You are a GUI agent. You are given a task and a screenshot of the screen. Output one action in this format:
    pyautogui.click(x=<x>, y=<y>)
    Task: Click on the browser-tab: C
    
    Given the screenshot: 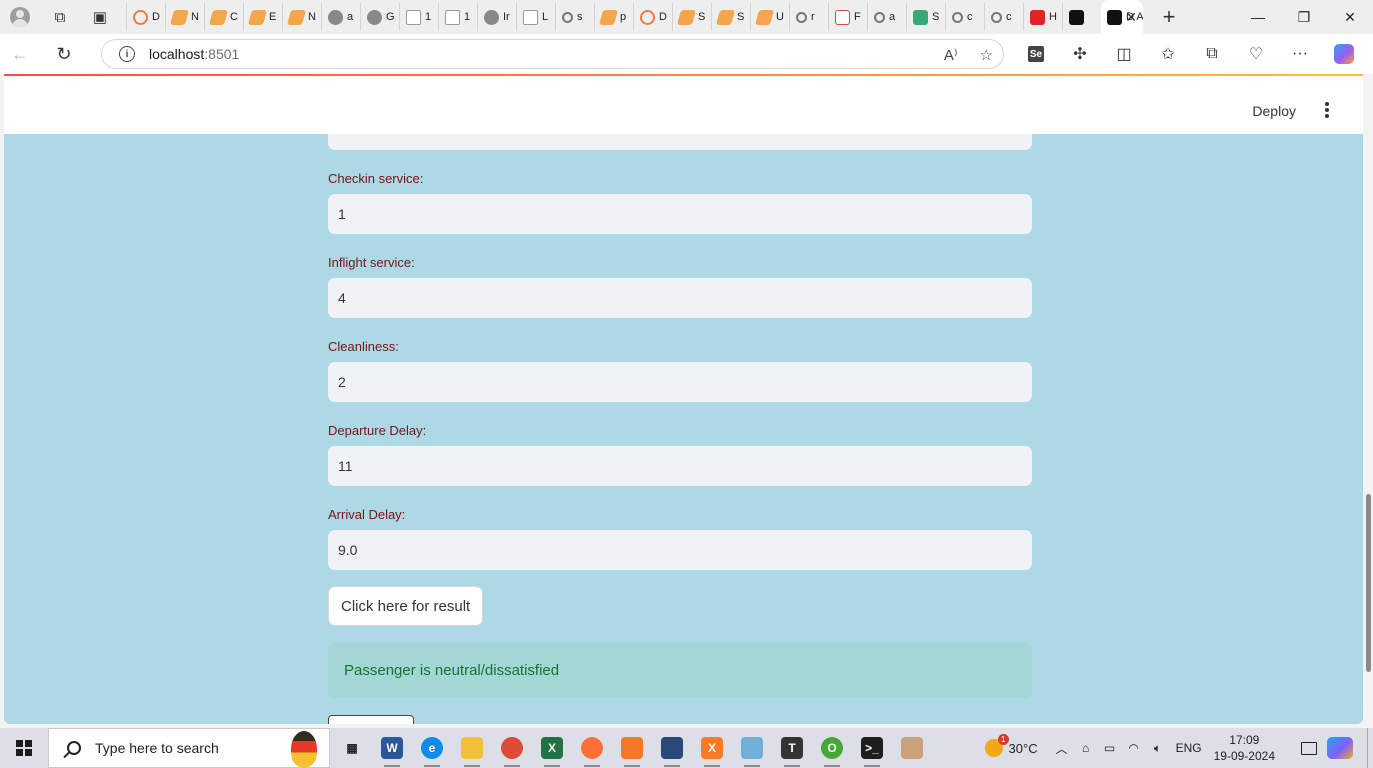 What is the action you would take?
    pyautogui.click(x=223, y=17)
    